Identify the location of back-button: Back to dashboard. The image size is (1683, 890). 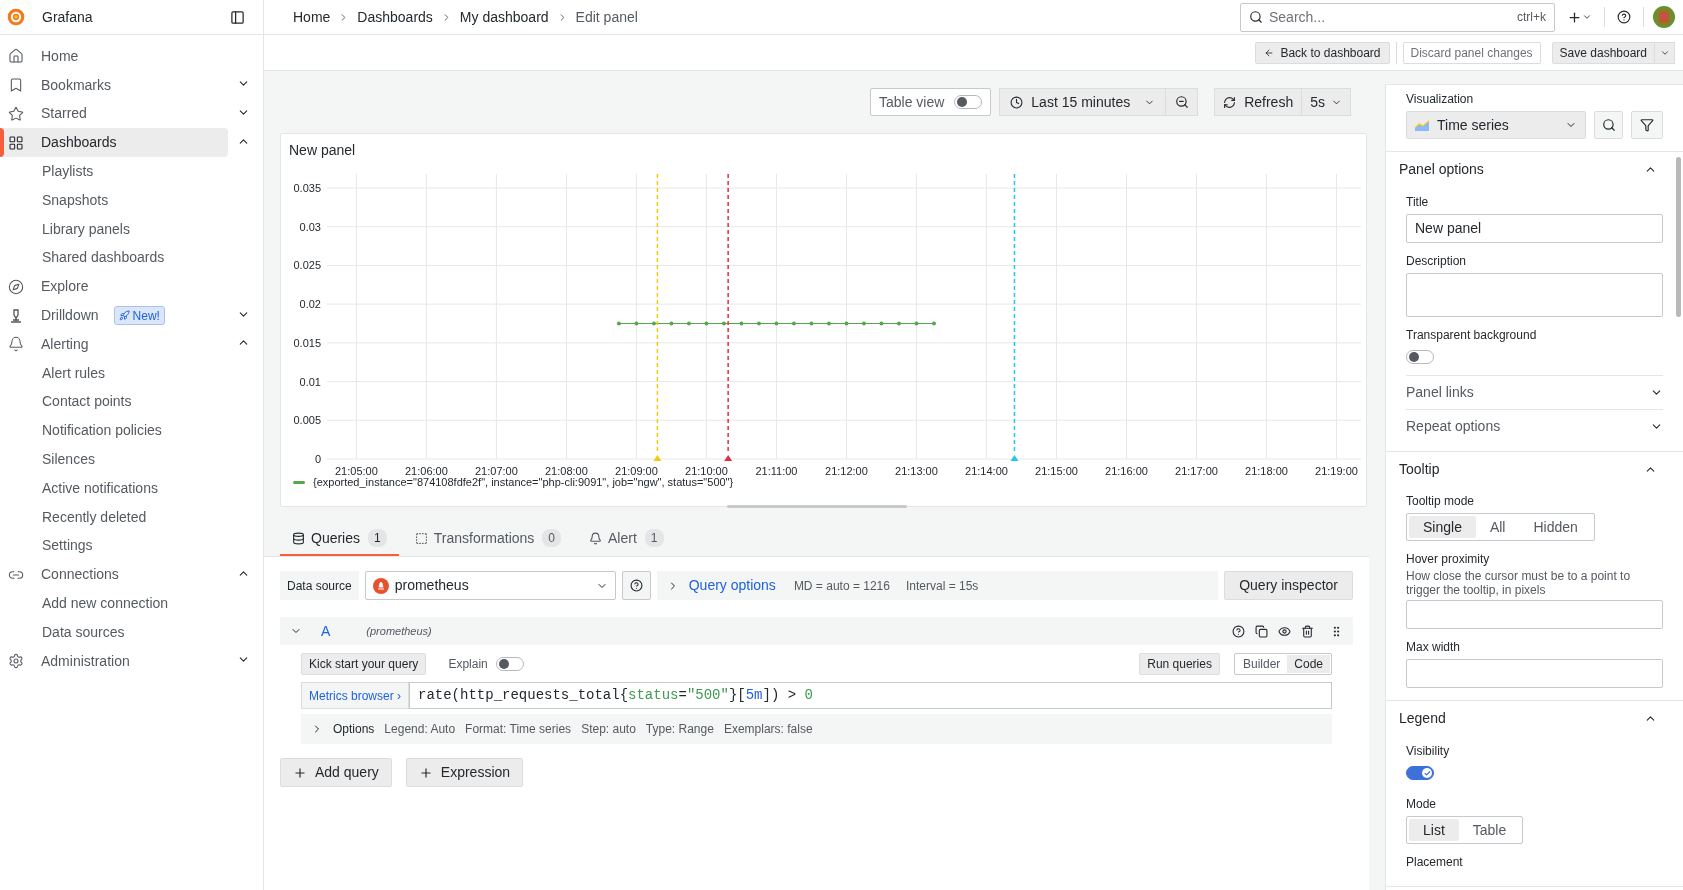
(1322, 52).